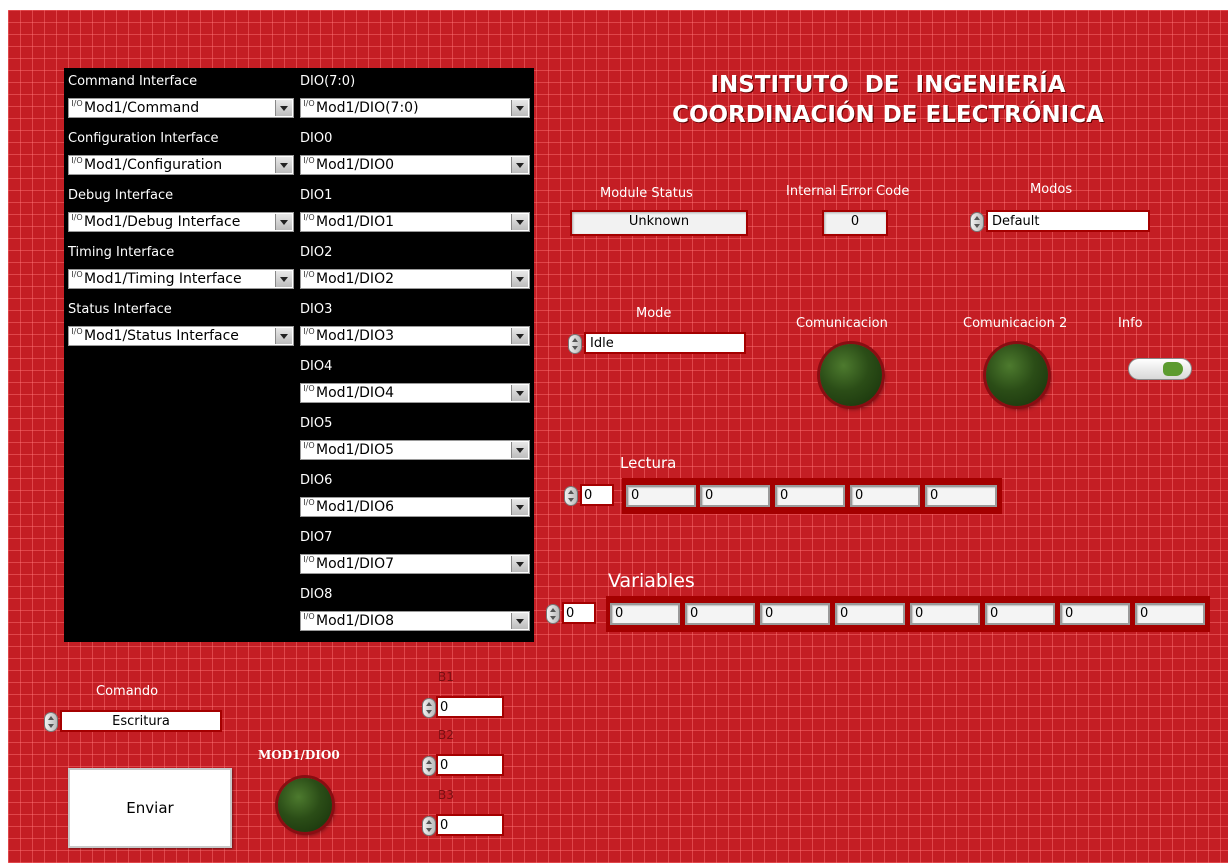 This screenshot has height=863, width=1228. I want to click on command-interface-select: I/O Mod1/Command, so click(181, 108).